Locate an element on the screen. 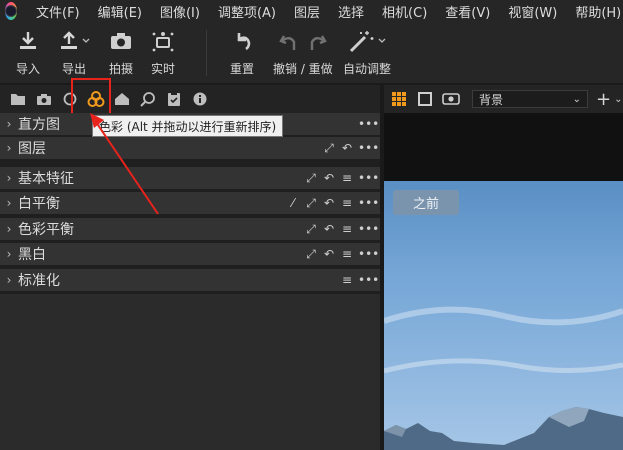 This screenshot has width=623, height=450. live-button: 实时 is located at coordinates (163, 52).